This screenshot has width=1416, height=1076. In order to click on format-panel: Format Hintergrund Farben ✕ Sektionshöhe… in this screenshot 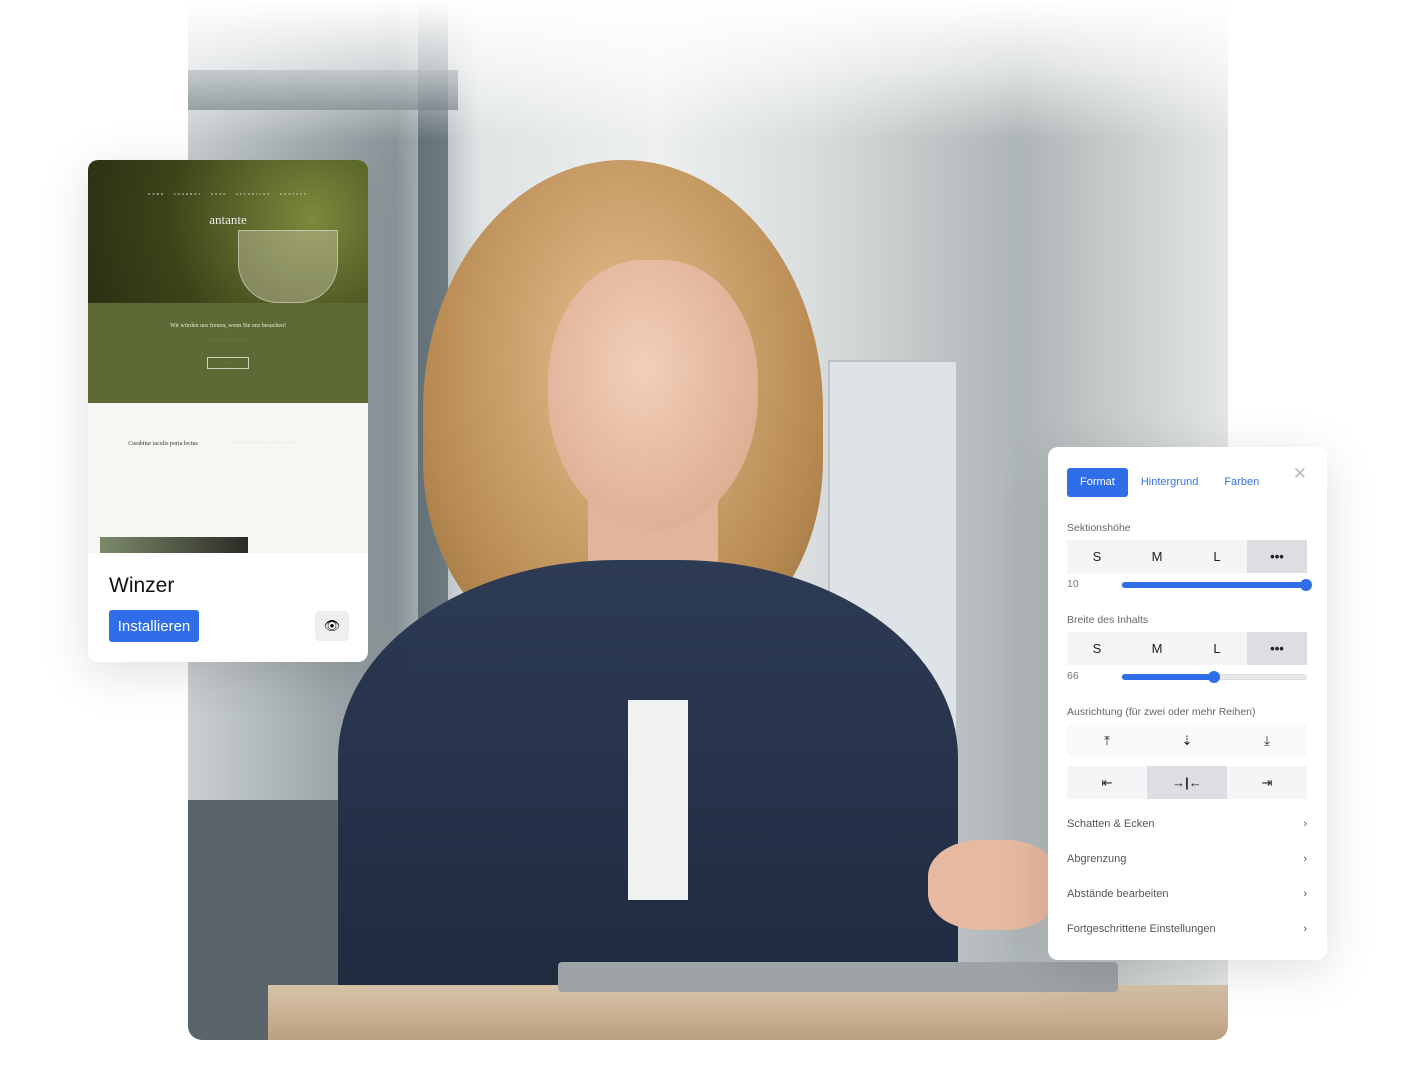, I will do `click(1187, 703)`.